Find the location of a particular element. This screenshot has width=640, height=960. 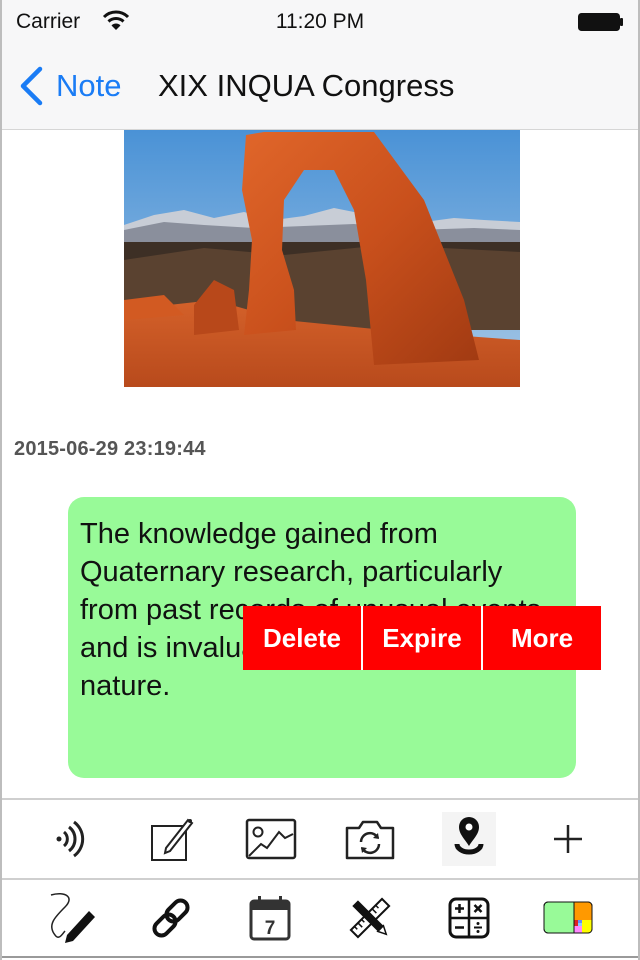

location-button is located at coordinates (469, 839).